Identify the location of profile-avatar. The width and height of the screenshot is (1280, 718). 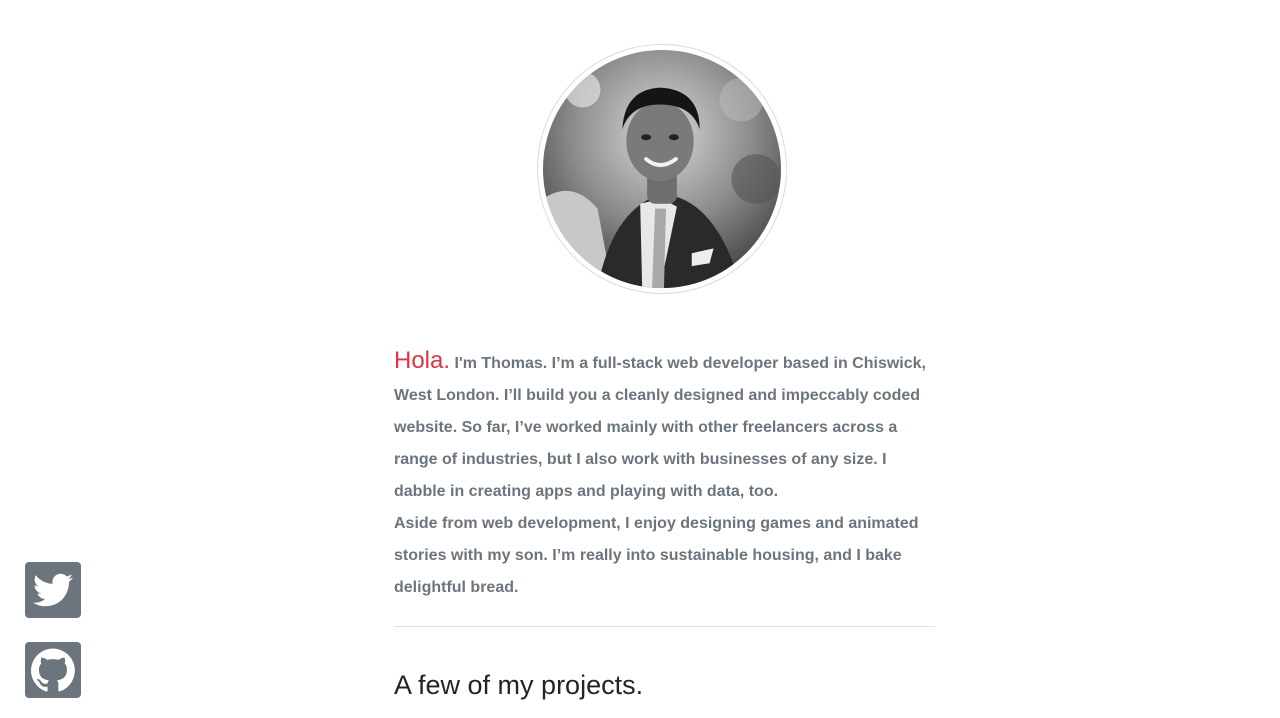
(662, 169).